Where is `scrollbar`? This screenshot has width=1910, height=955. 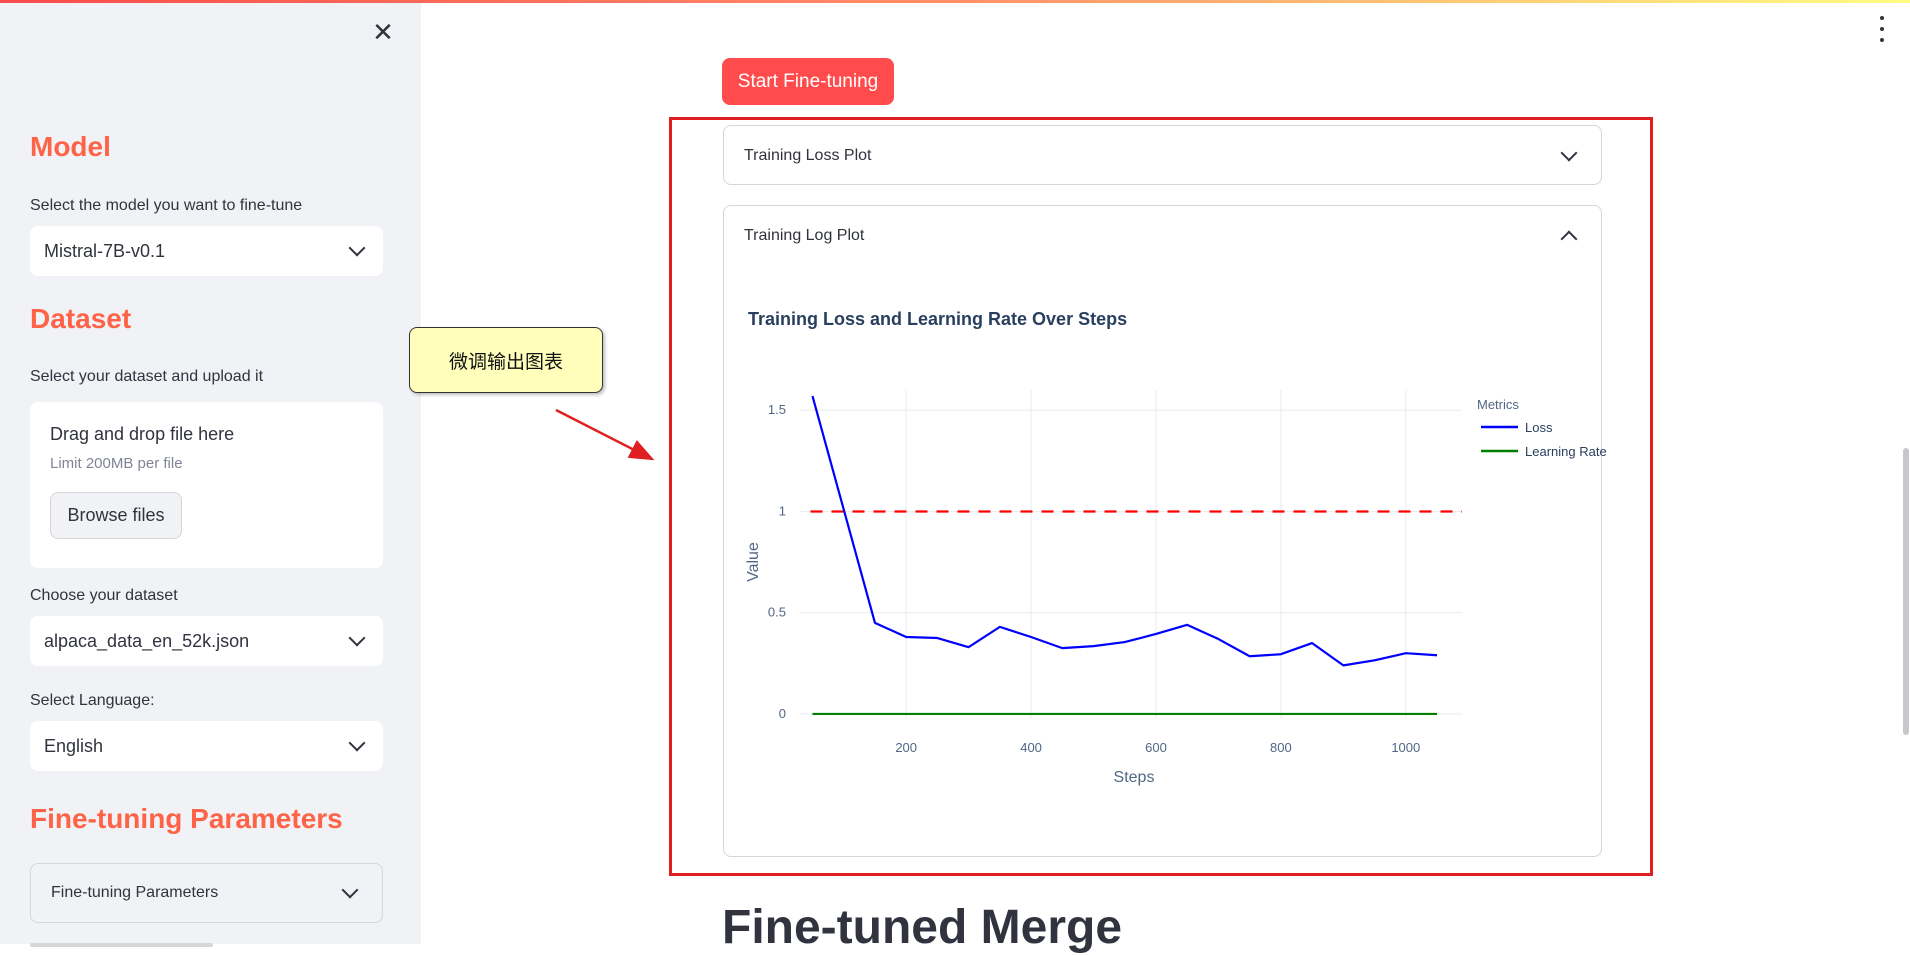
scrollbar is located at coordinates (1906, 591).